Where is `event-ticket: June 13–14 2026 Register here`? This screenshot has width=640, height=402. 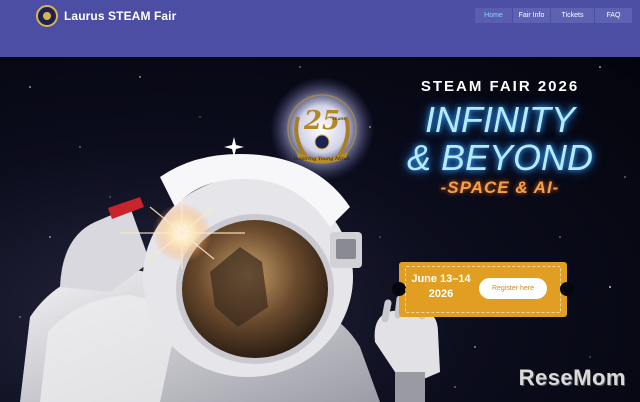 event-ticket: June 13–14 2026 Register here is located at coordinates (483, 289).